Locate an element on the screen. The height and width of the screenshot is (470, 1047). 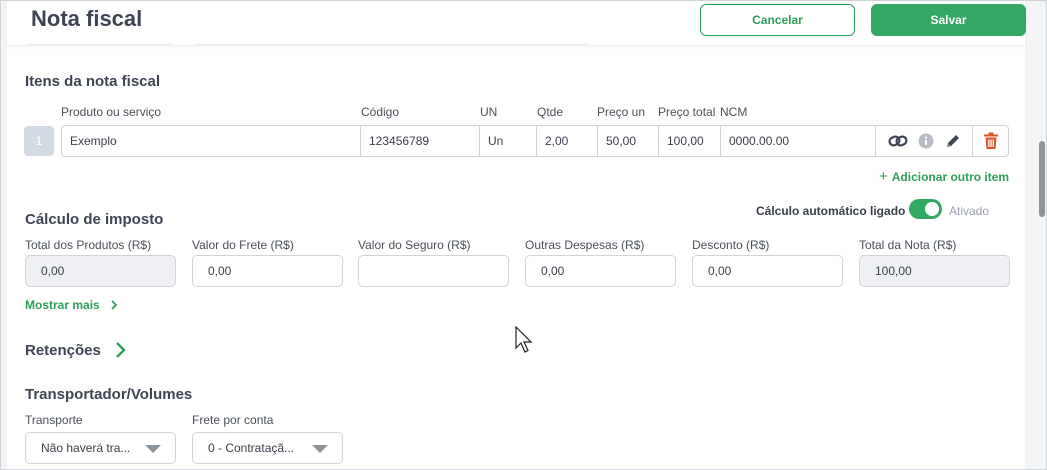
cancel-button: Cancelar is located at coordinates (777, 20).